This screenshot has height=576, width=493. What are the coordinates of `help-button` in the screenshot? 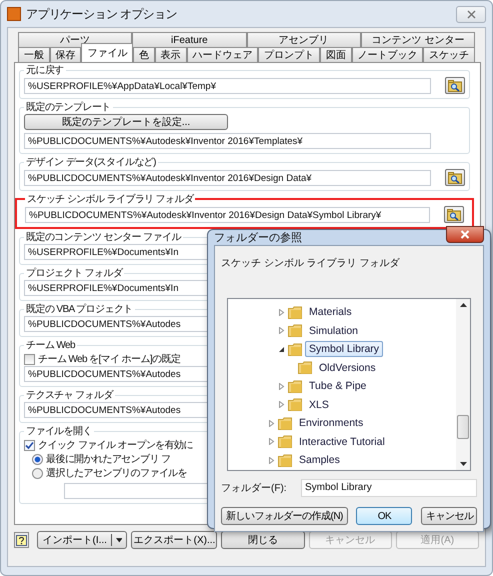 It's located at (22, 540).